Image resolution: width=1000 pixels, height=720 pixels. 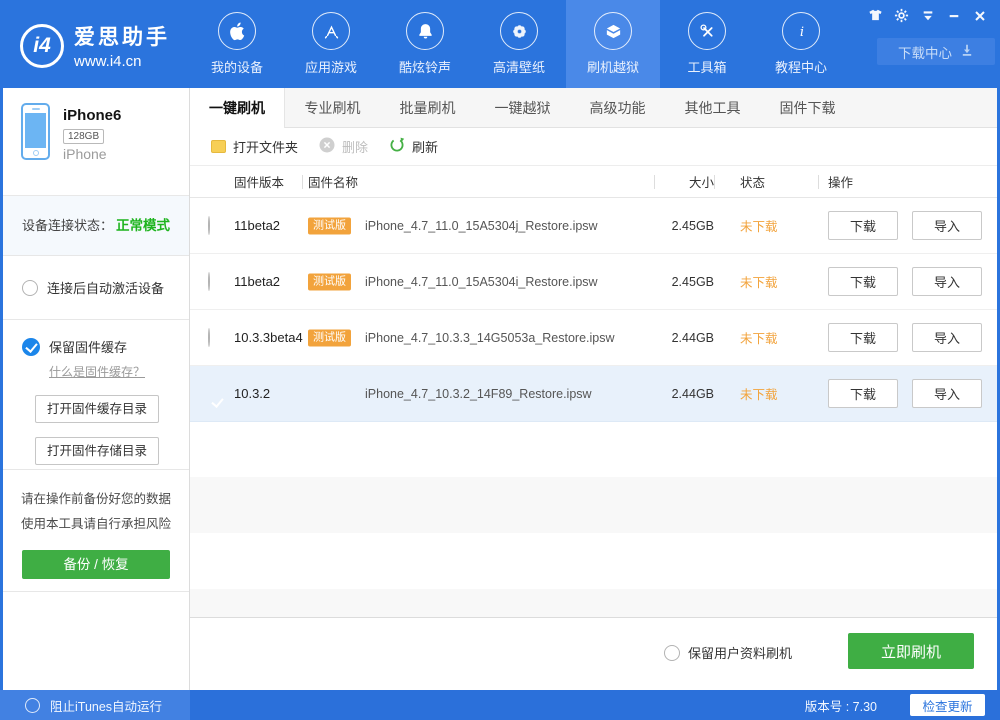 I want to click on tab-one-click-jailbreak: 一键越狱, so click(x=522, y=107).